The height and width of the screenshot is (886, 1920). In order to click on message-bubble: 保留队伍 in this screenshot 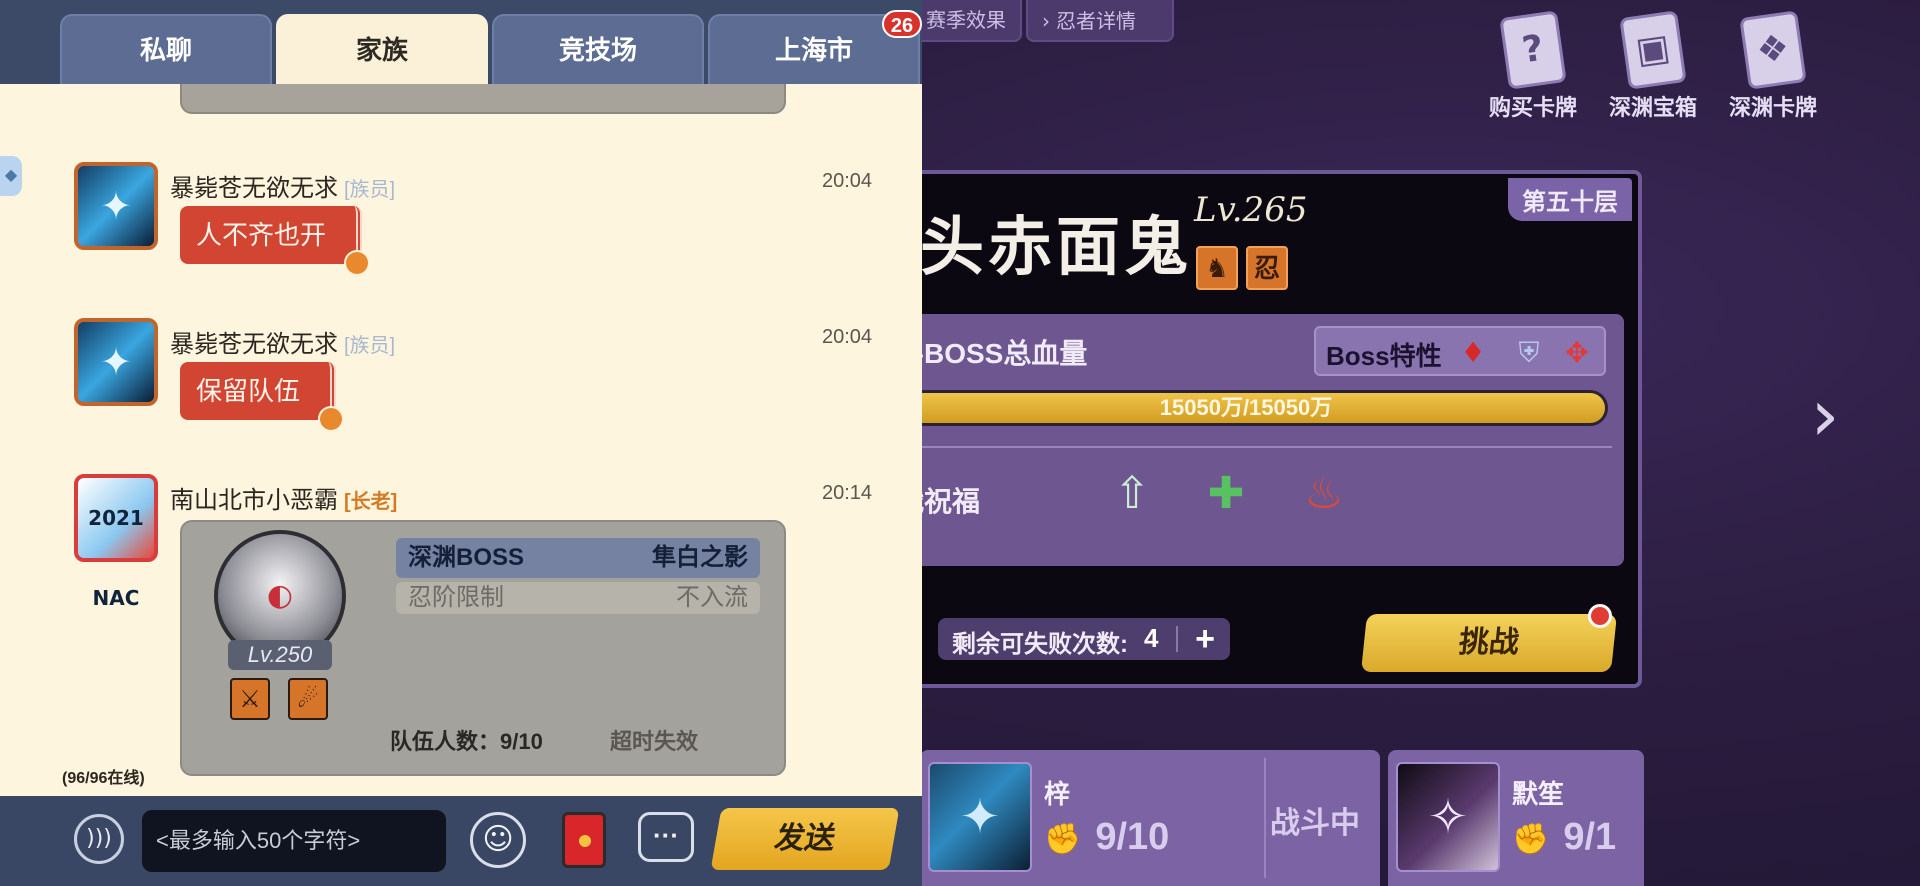, I will do `click(262, 397)`.